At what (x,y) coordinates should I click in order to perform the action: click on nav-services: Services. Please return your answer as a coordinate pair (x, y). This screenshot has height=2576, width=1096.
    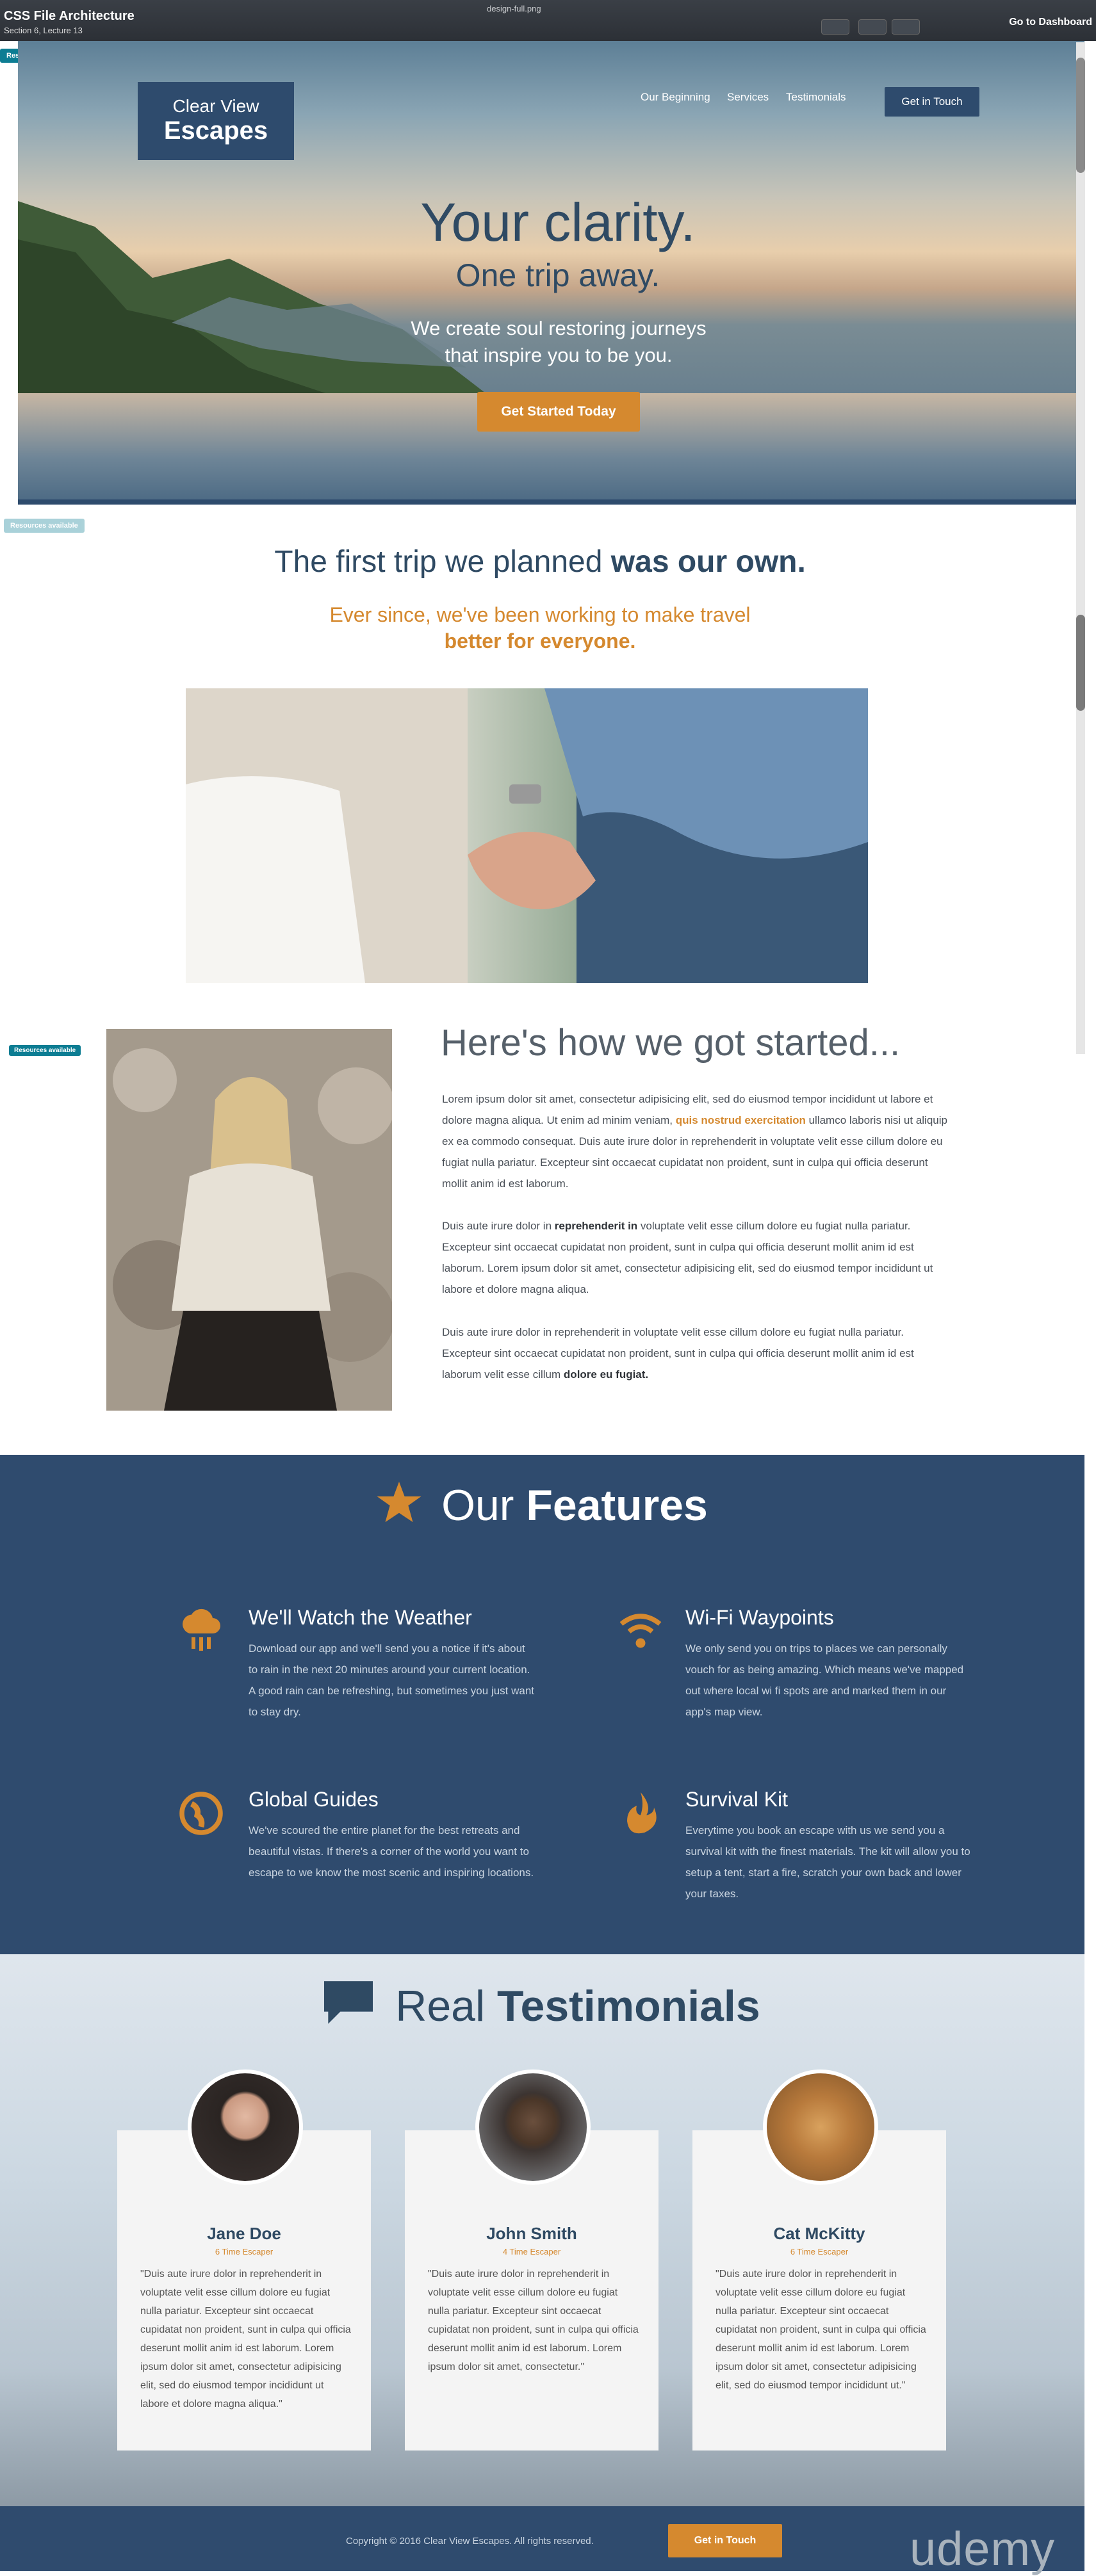
    Looking at the image, I should click on (748, 97).